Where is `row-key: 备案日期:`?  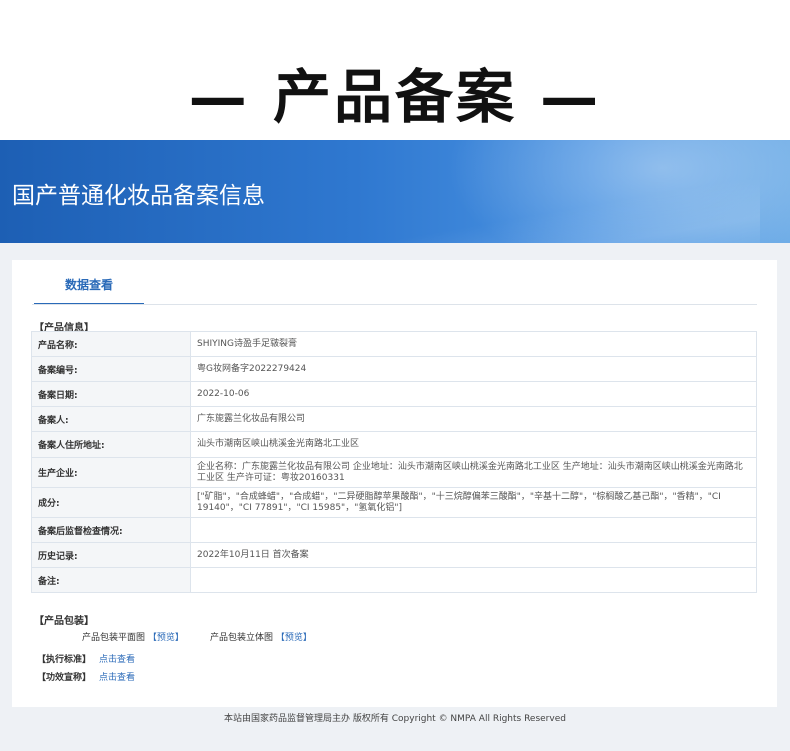
row-key: 备案日期: is located at coordinates (111, 394).